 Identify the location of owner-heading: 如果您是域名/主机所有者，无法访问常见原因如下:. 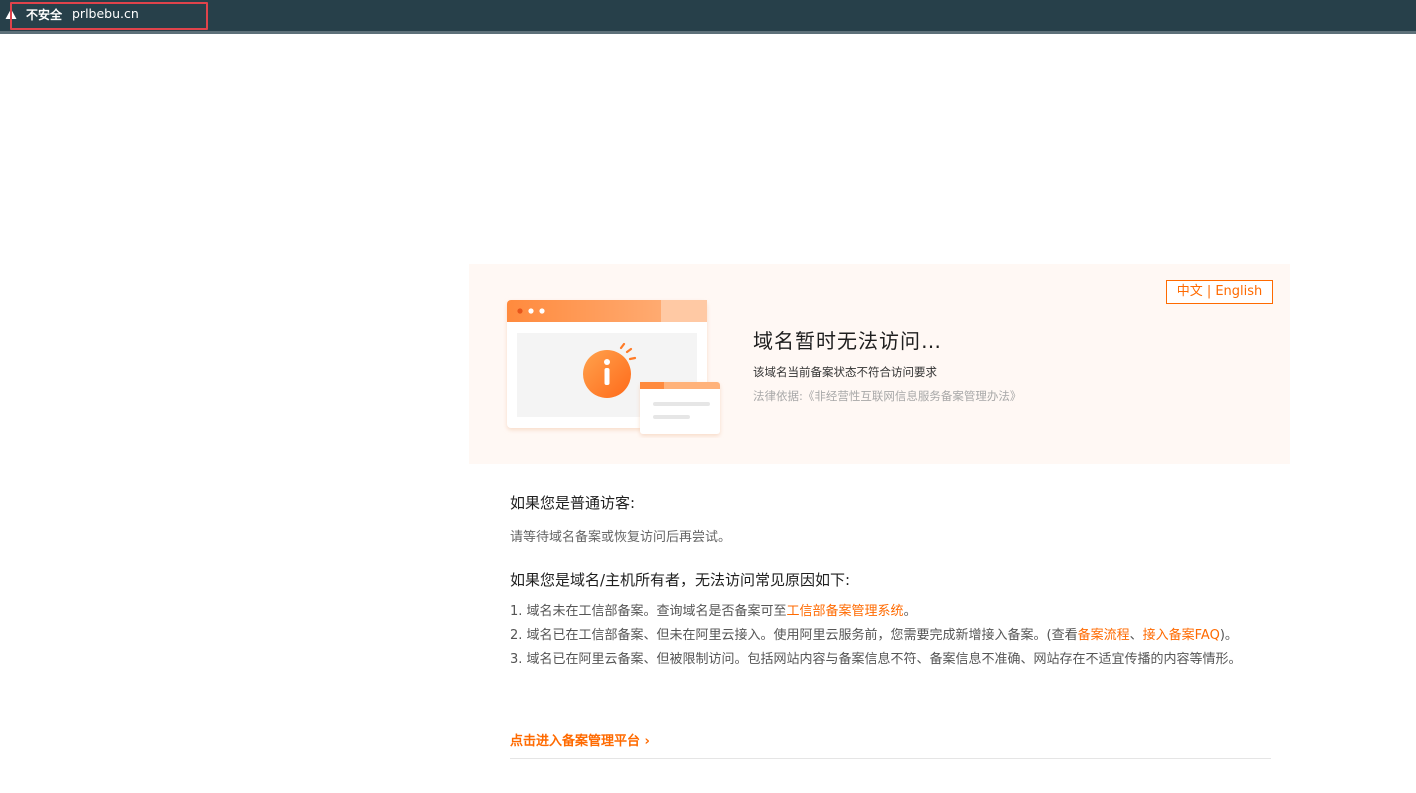
(680, 580).